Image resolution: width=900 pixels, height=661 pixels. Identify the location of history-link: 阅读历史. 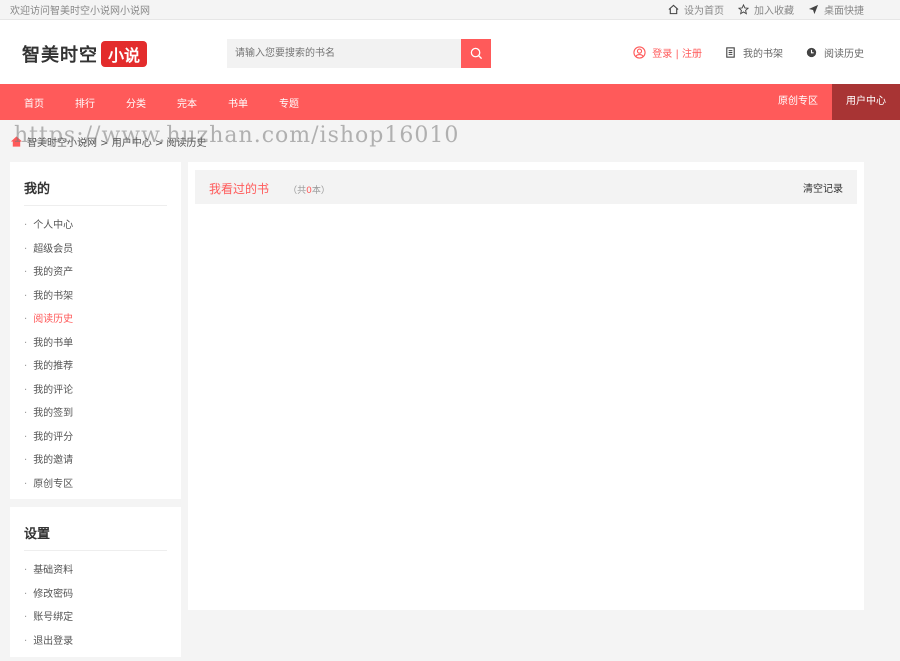
(834, 52).